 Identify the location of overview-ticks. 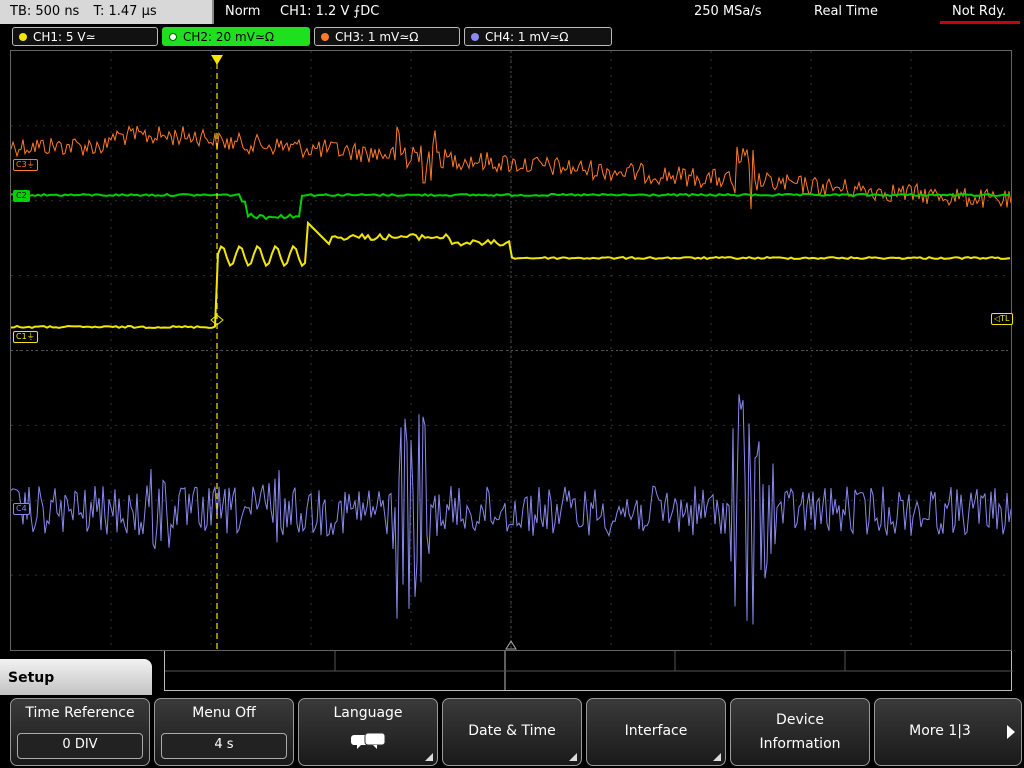
(589, 671).